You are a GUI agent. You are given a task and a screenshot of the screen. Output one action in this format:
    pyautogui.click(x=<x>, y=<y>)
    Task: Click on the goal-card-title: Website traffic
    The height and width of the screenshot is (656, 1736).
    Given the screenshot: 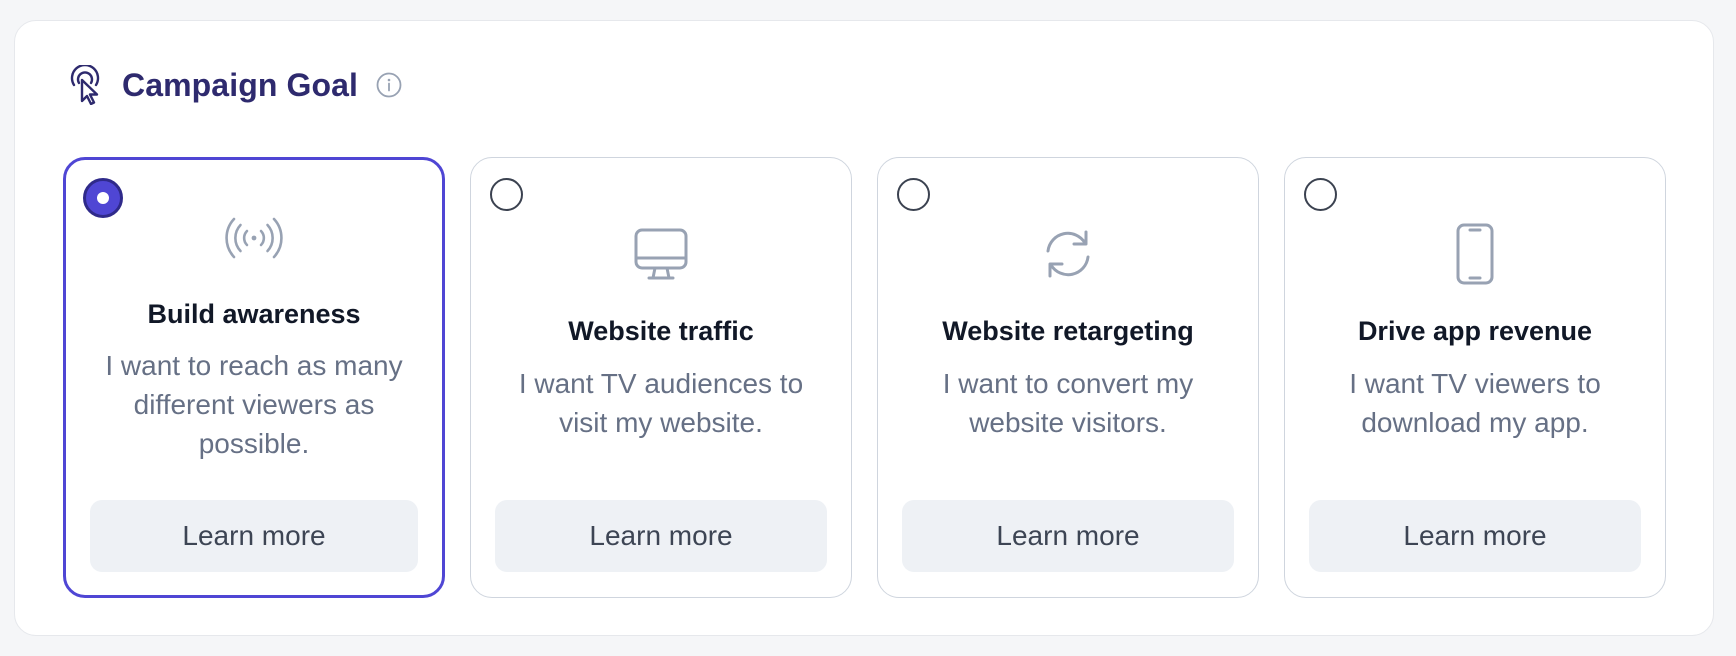 What is the action you would take?
    pyautogui.click(x=661, y=331)
    